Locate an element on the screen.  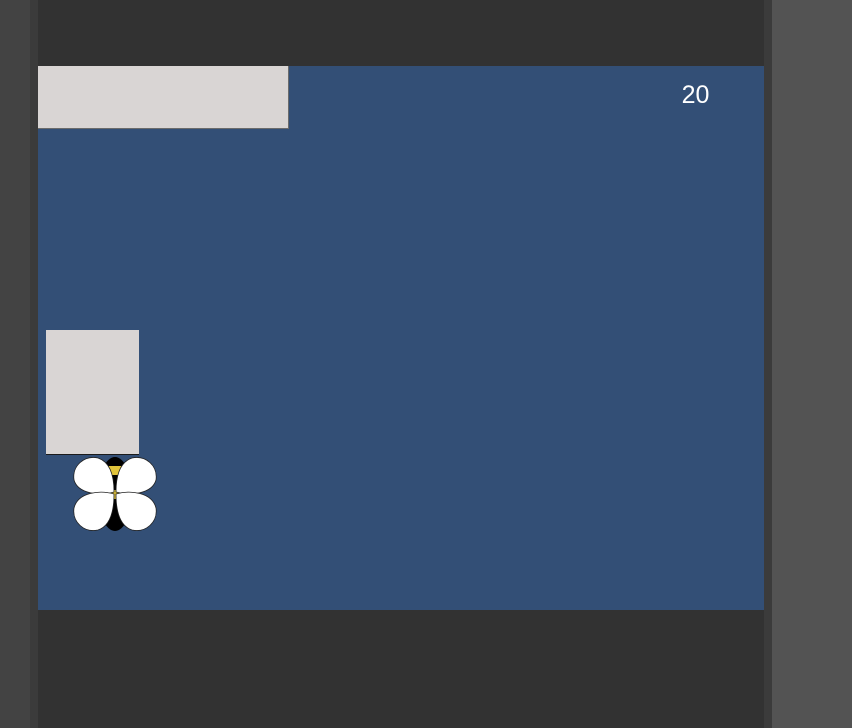
score-counter: 20 is located at coordinates (695, 95).